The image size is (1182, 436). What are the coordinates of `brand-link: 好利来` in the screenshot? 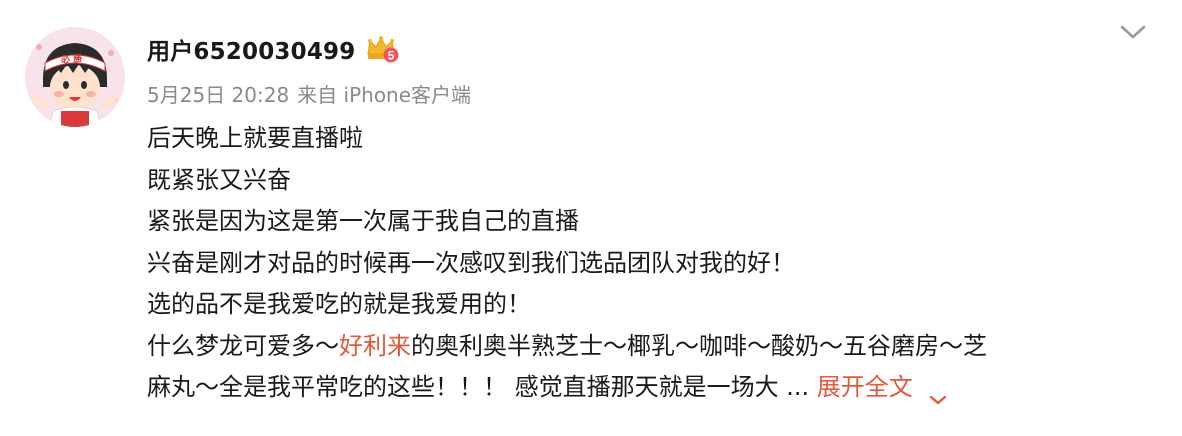 It's located at (375, 346).